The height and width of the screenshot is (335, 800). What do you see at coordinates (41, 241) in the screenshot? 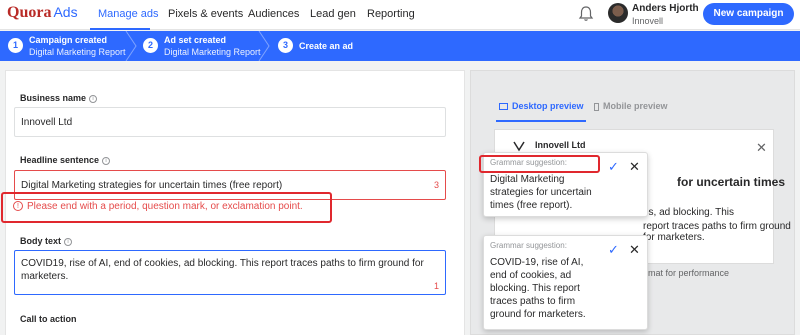
I see `body-text-label-text: Body text` at bounding box center [41, 241].